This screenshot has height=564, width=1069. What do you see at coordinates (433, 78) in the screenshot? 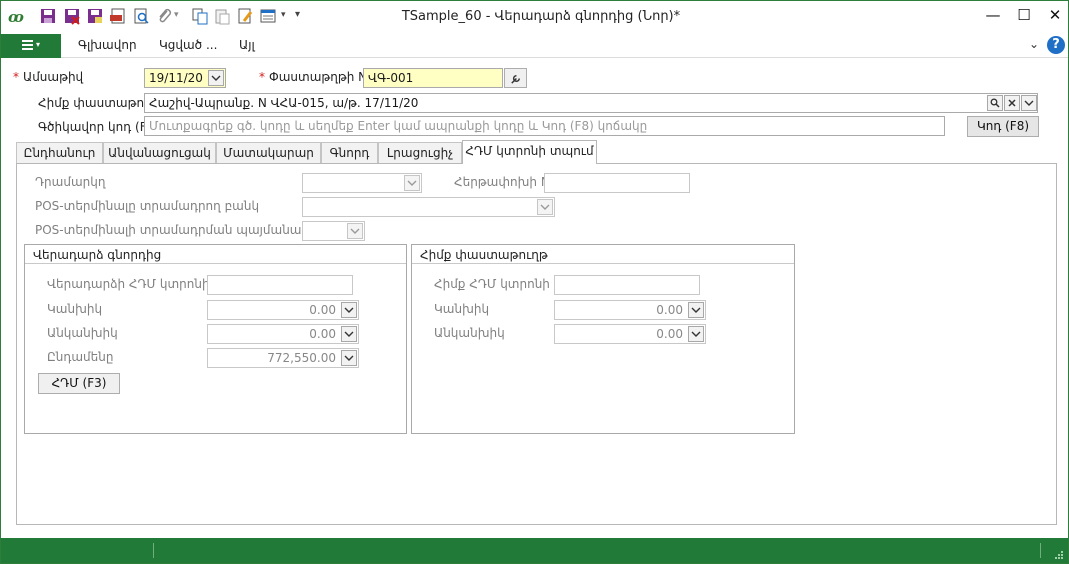
I see `doc-number-field: ՎԳ-001` at bounding box center [433, 78].